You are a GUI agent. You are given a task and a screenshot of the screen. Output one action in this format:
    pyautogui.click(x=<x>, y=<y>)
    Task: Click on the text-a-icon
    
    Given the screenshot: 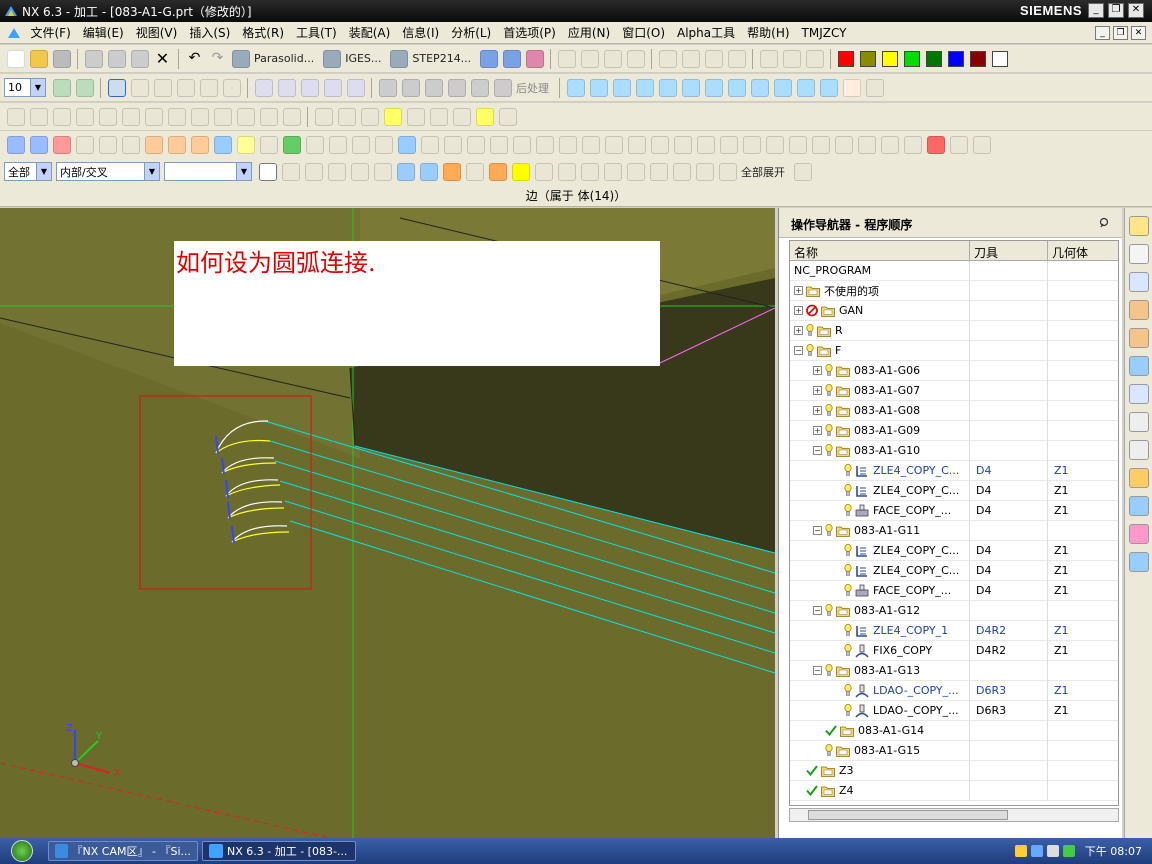 What is the action you would take?
    pyautogui.click(x=488, y=58)
    